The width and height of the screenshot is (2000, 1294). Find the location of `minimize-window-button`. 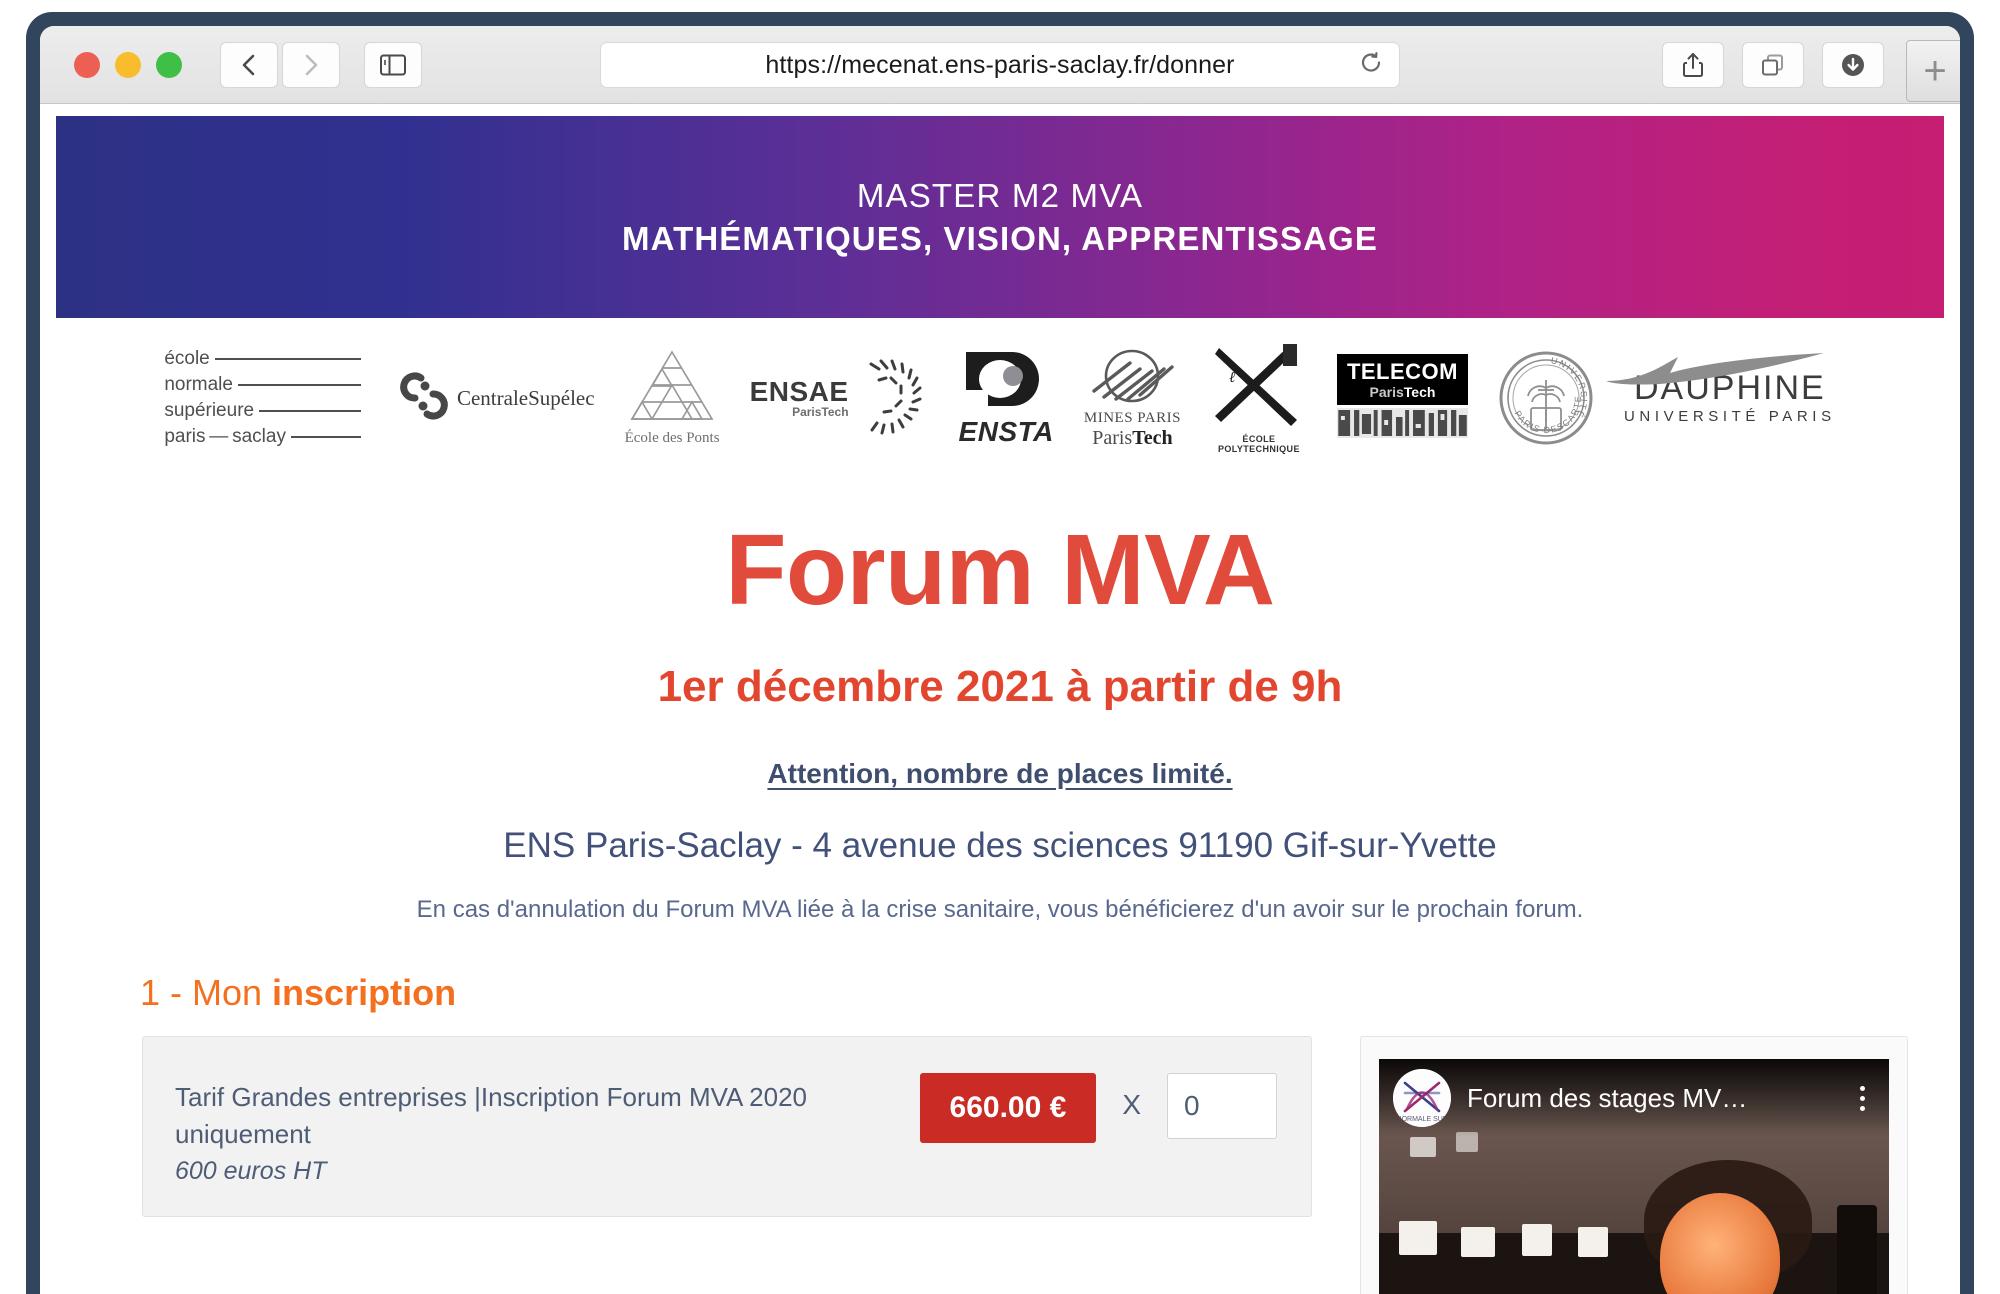

minimize-window-button is located at coordinates (128, 64).